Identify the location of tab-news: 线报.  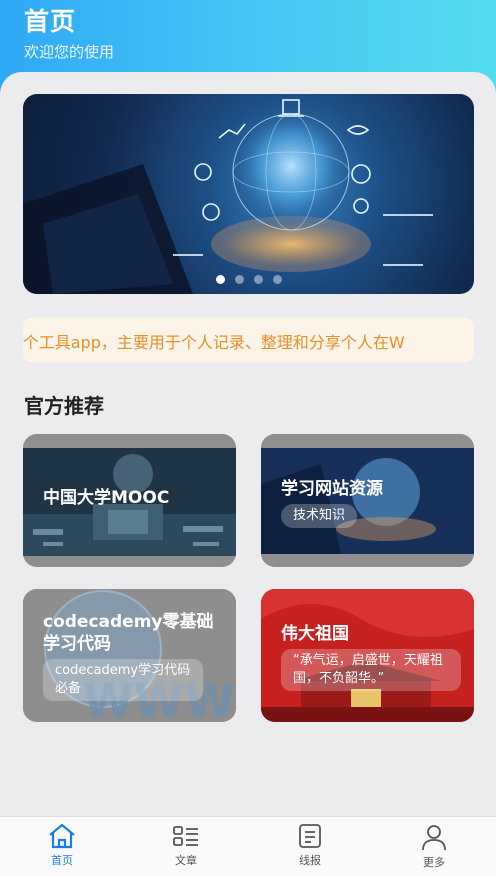
(310, 846).